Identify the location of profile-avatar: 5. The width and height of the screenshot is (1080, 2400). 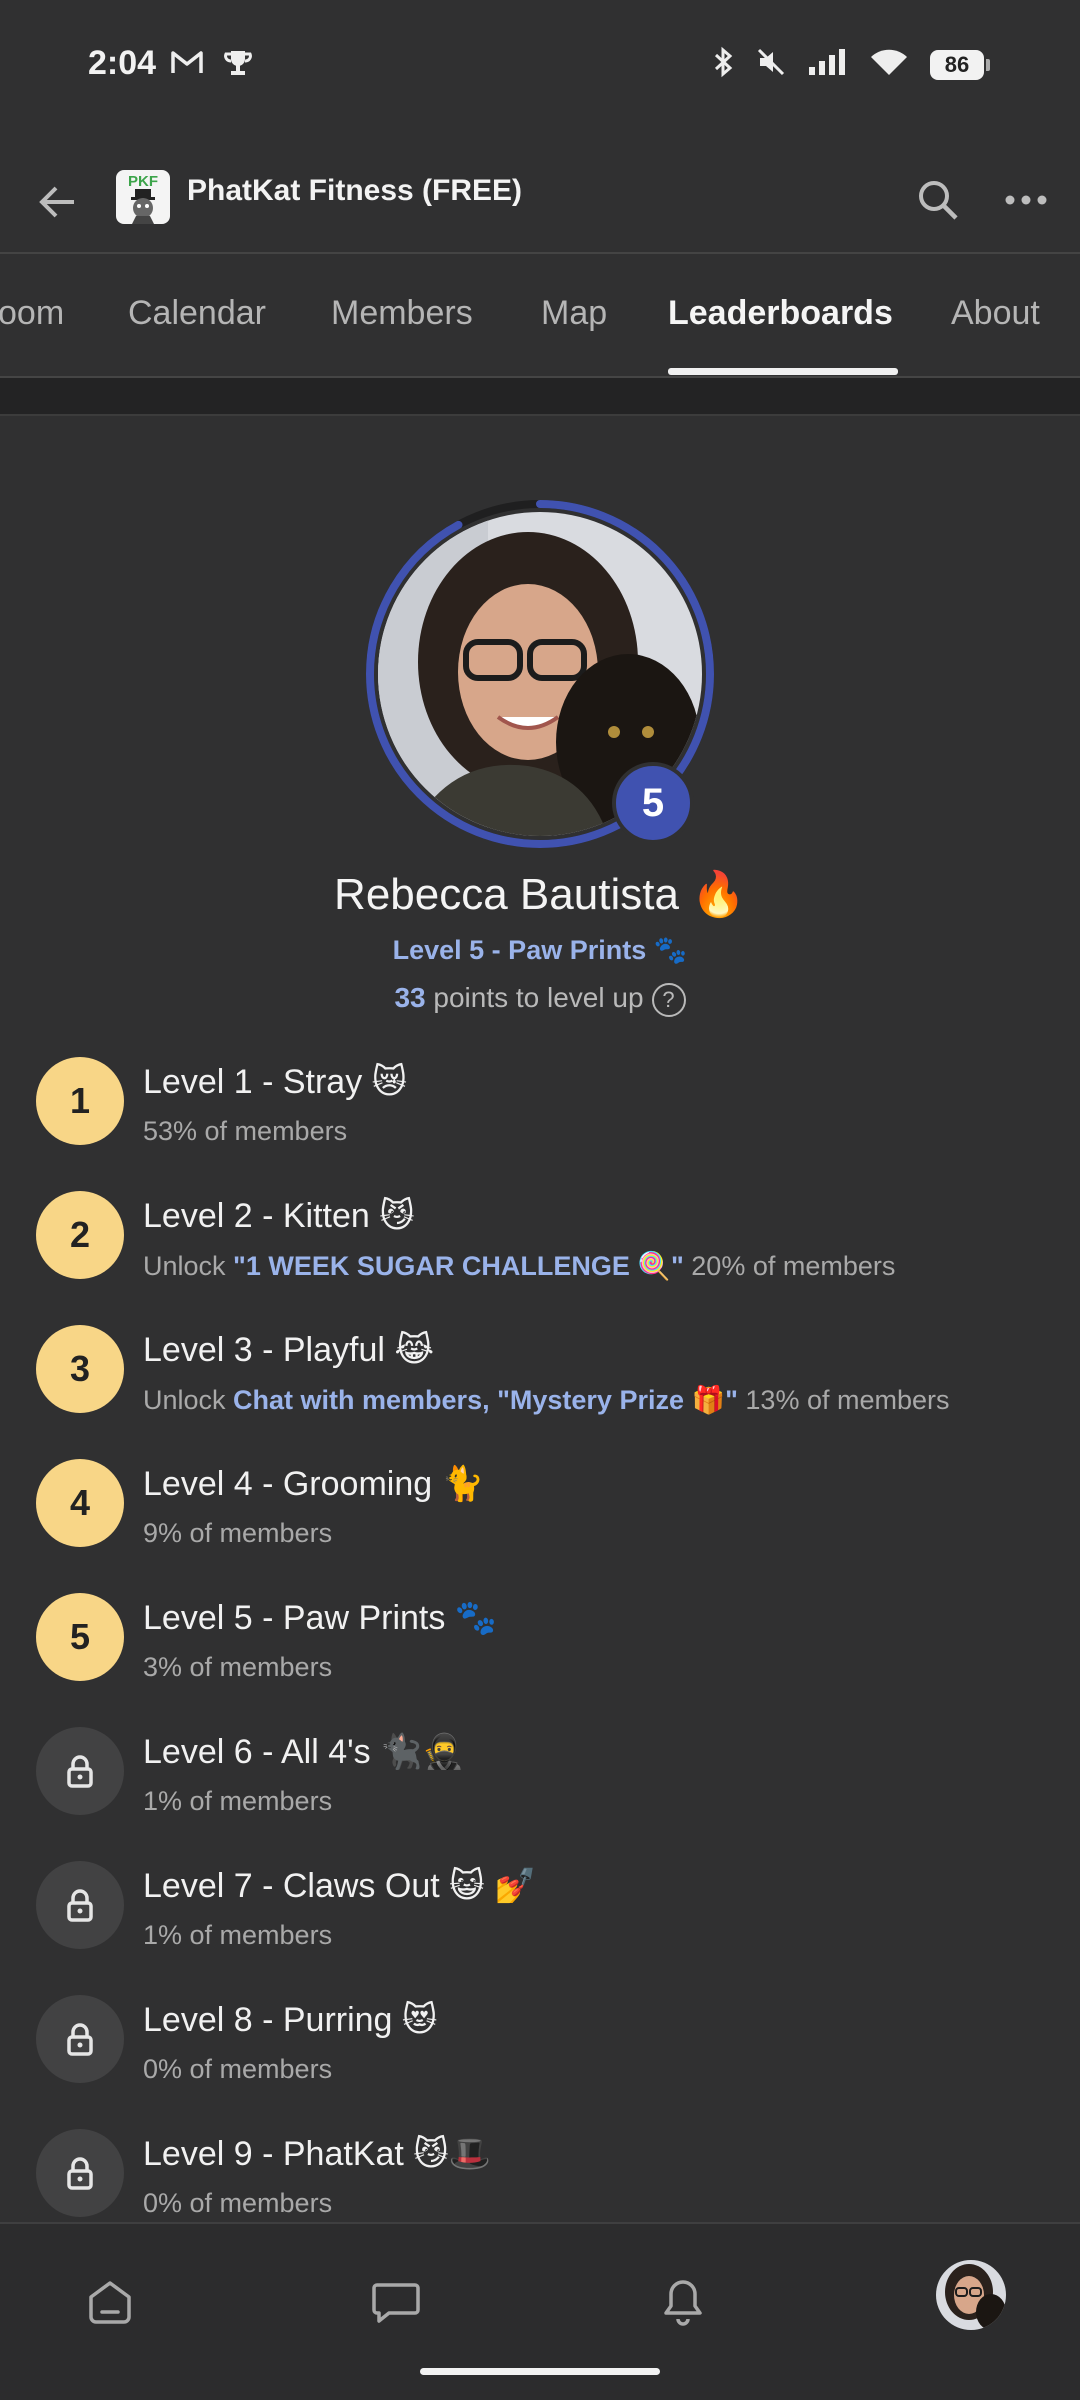
(540, 674).